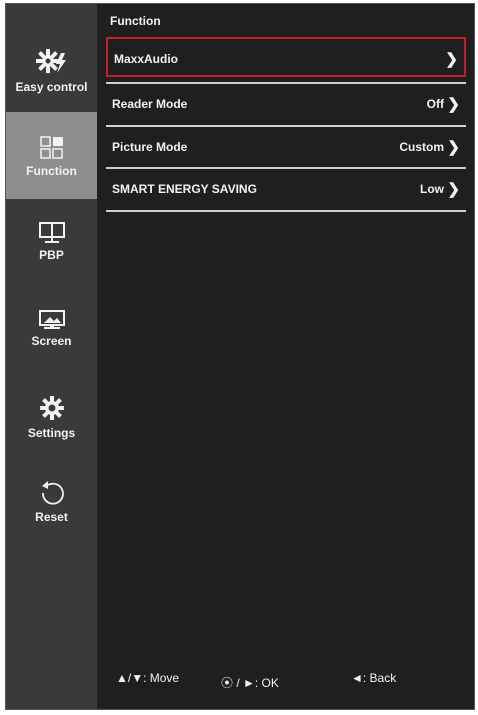  Describe the element at coordinates (50, 61) in the screenshot. I see `easy-control-icon` at that location.